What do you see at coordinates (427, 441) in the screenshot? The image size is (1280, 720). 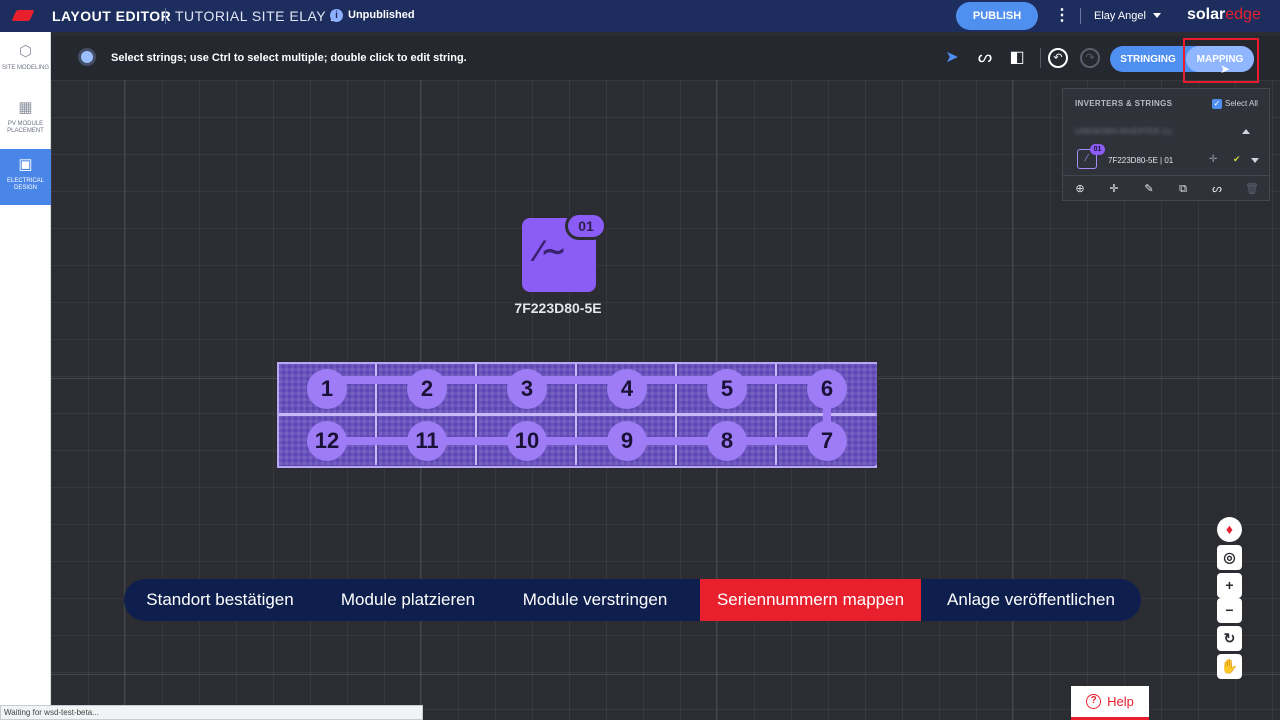 I see `module-number: 11` at bounding box center [427, 441].